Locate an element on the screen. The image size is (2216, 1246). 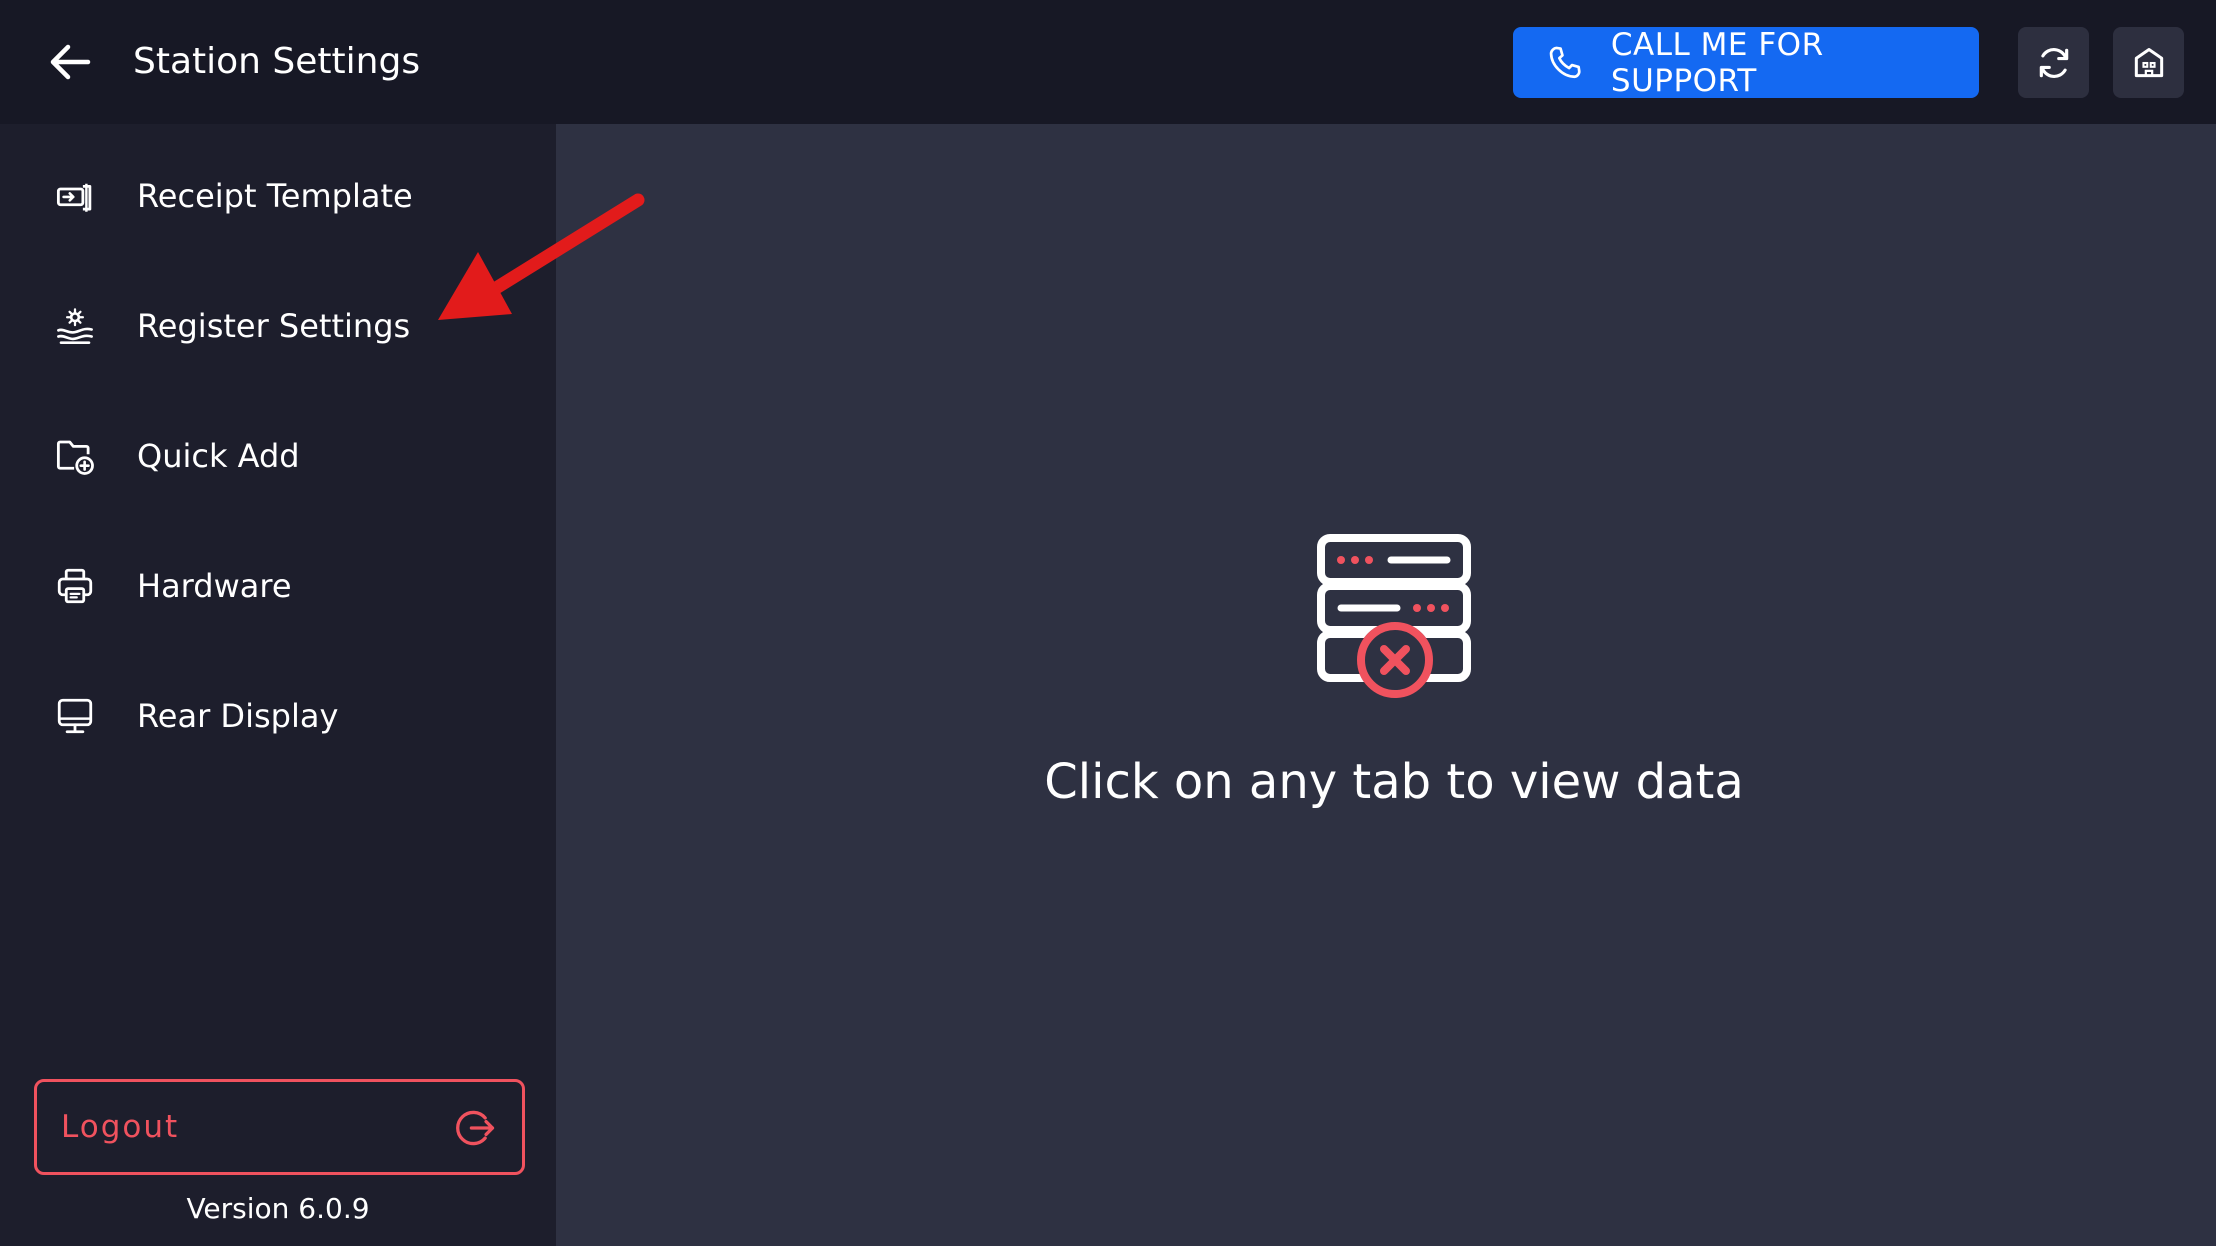
sidebar-item-rear-display: Rear Display is located at coordinates (278, 716).